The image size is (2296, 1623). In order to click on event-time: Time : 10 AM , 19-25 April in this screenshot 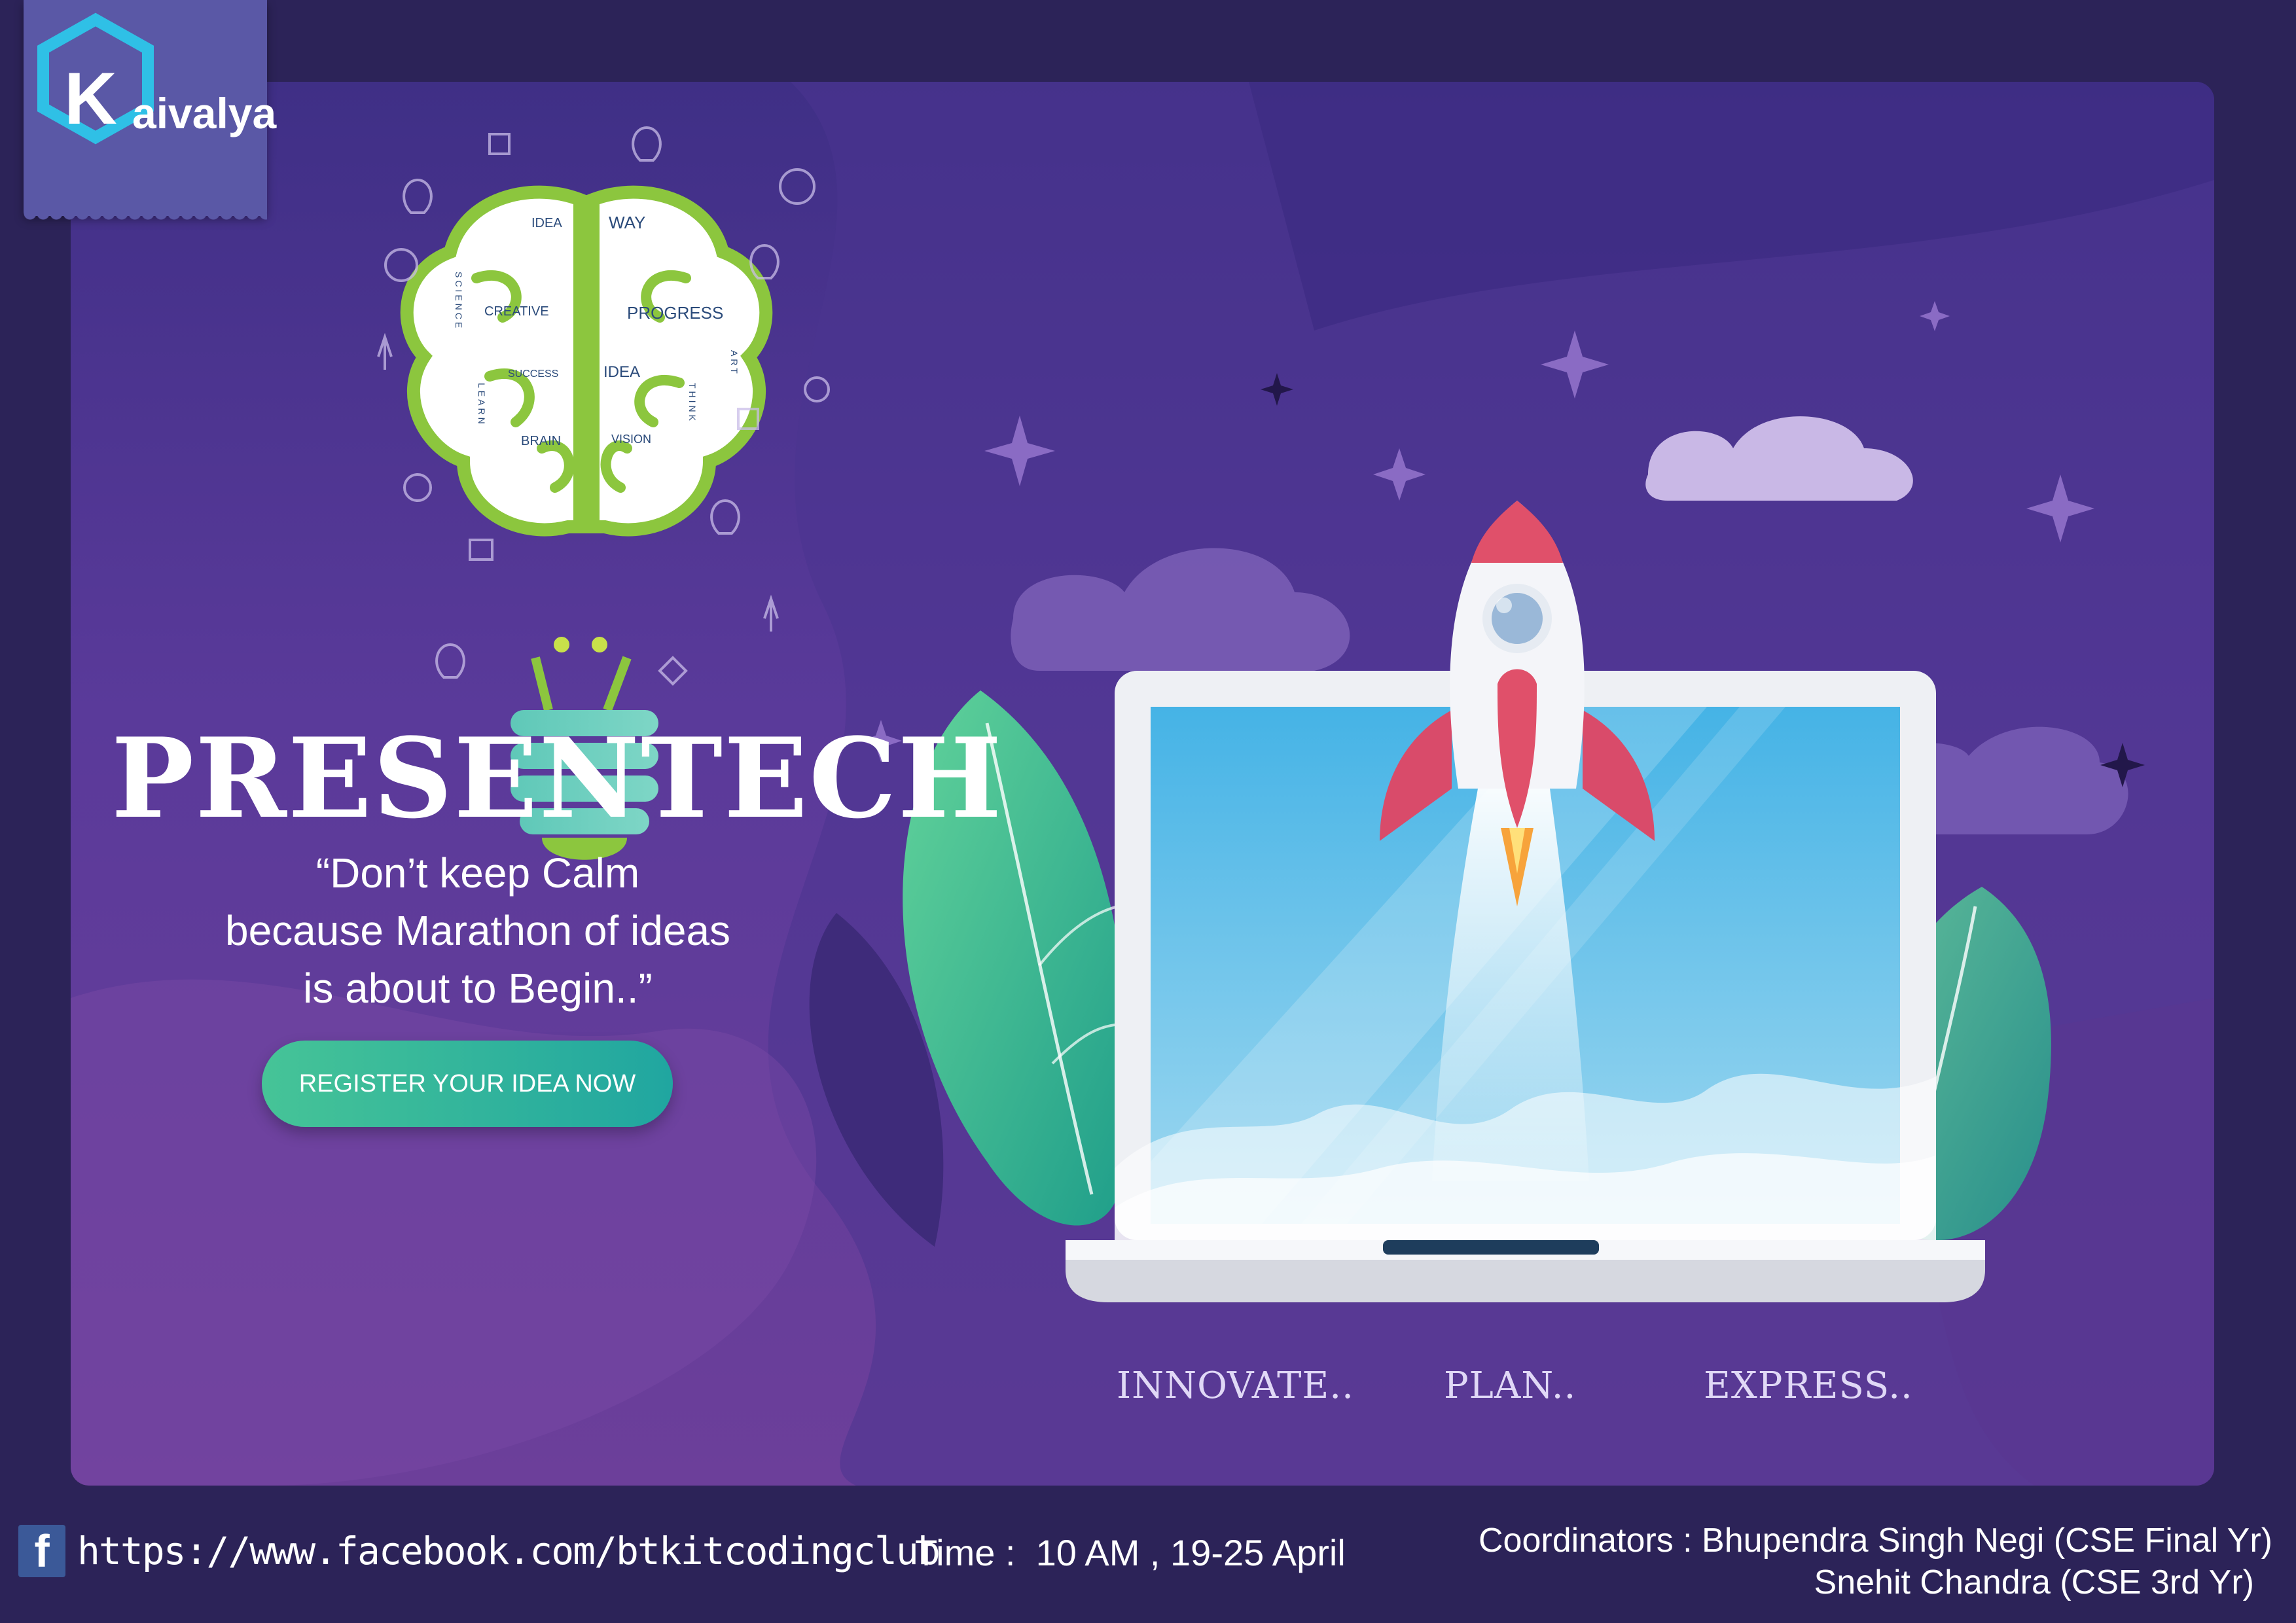, I will do `click(1130, 1553)`.